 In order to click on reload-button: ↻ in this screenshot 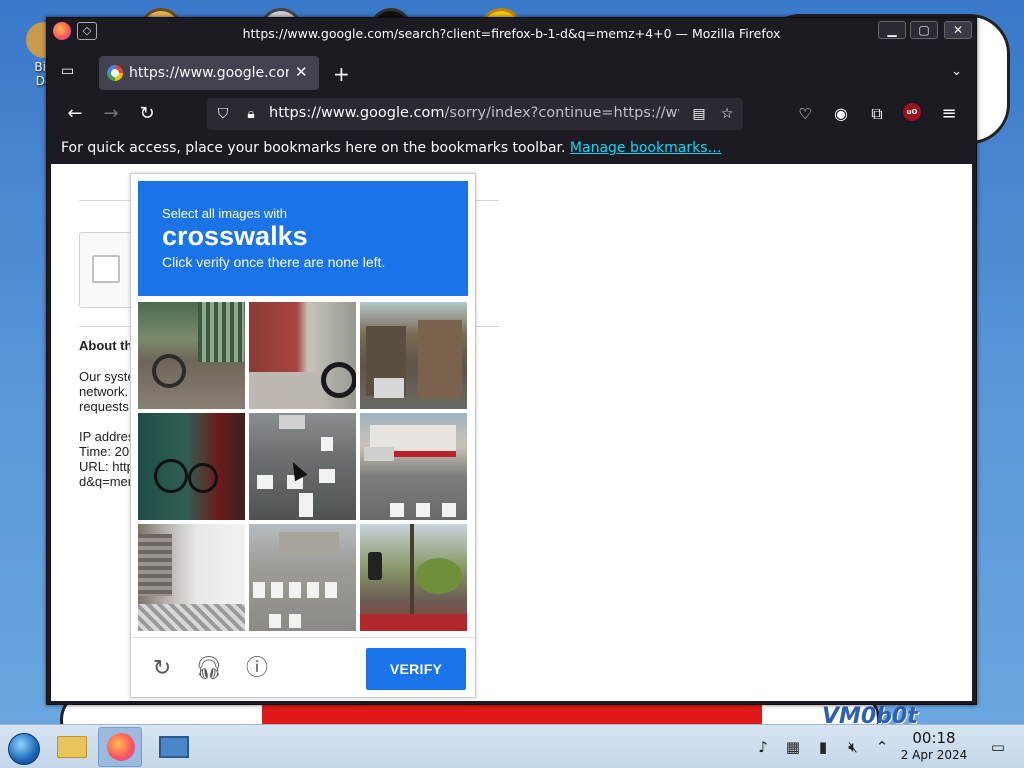, I will do `click(147, 114)`.